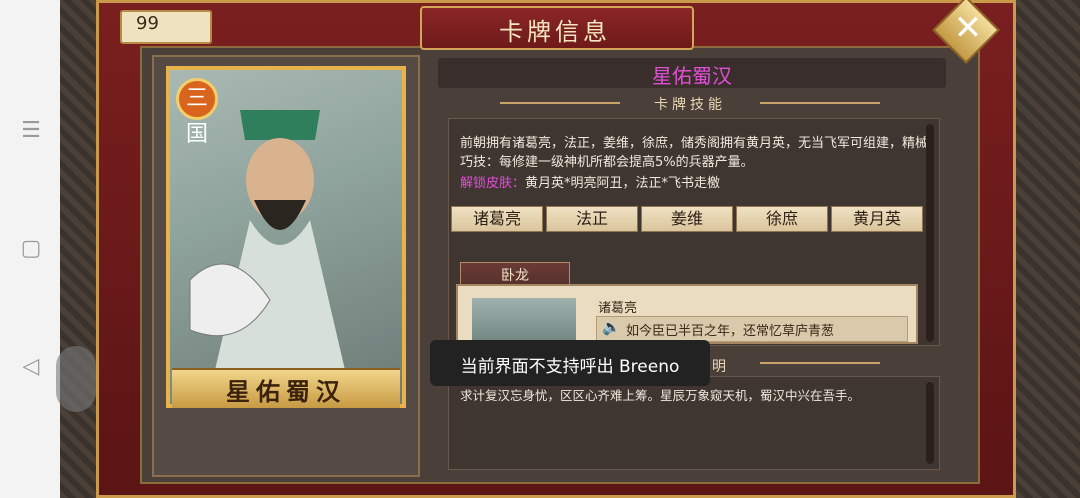 This screenshot has width=1080, height=498. I want to click on unlock-skin-line: 解锁皮肤：黄月英*明亮阿丑，法正*飞书走檄, so click(695, 181).